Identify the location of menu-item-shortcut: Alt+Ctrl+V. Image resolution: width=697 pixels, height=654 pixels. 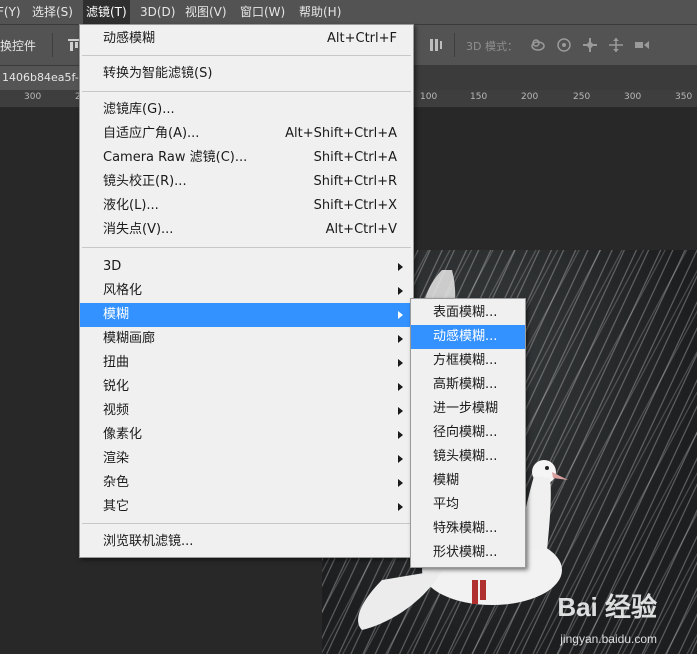
(361, 229).